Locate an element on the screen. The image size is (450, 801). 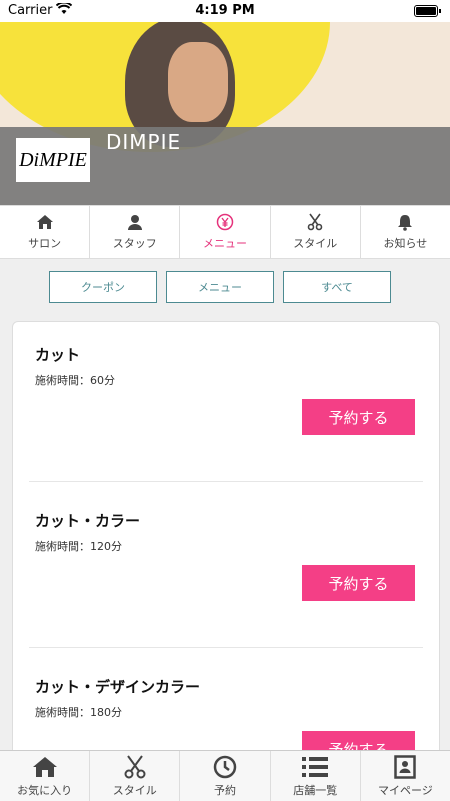
bottom-tab-bar: お気に入り スタイル 予約 店舗一覧 マイページ is located at coordinates (225, 775).